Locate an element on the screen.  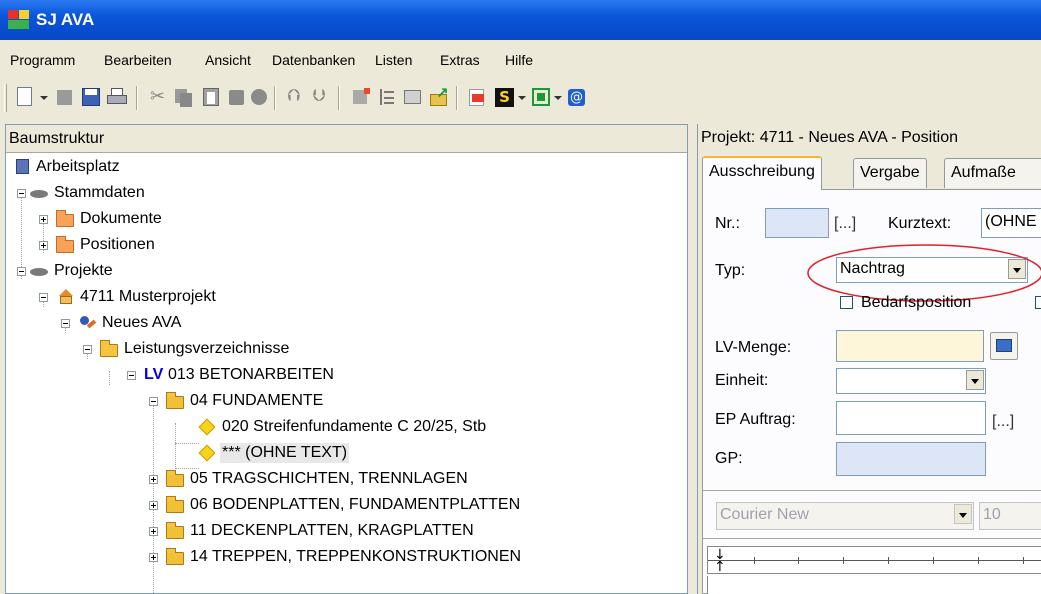
computer-icon is located at coordinates (23, 167).